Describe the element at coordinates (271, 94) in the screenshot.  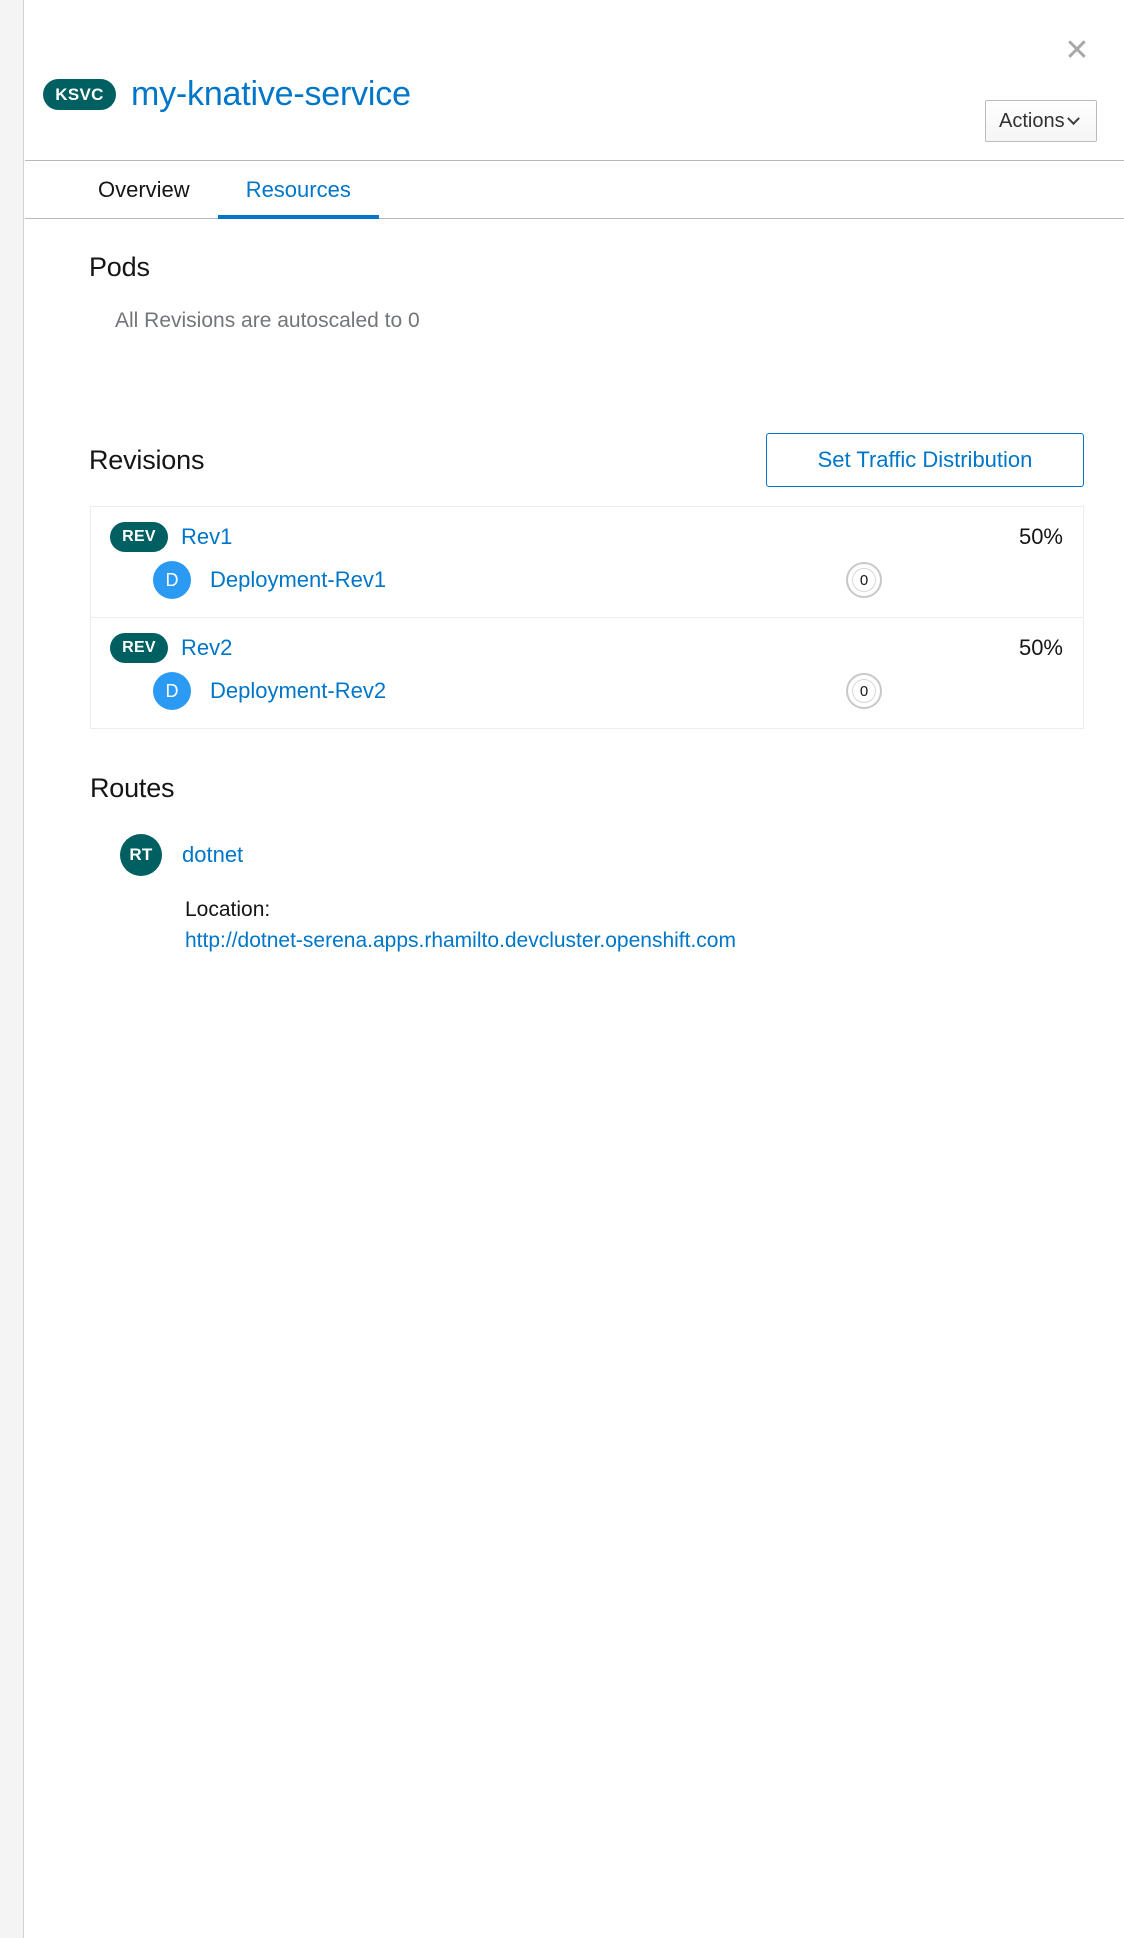
I see `page-title: my-knative-service` at that location.